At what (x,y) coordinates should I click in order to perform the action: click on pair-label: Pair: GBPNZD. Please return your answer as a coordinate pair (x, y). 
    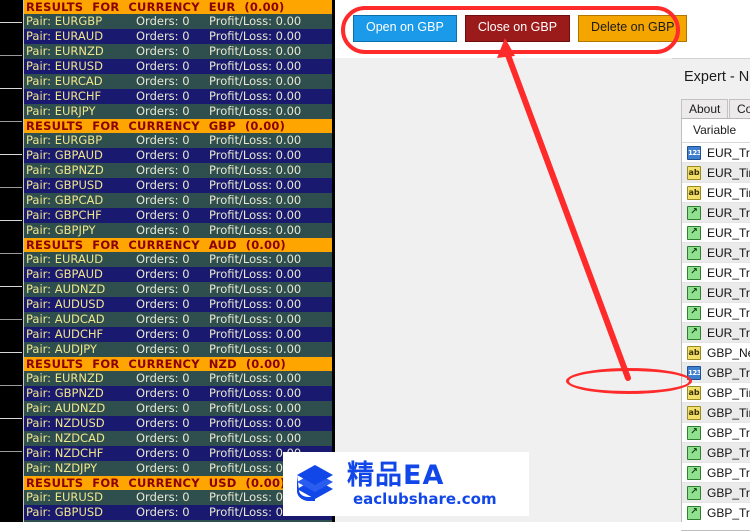
    Looking at the image, I should click on (65, 393).